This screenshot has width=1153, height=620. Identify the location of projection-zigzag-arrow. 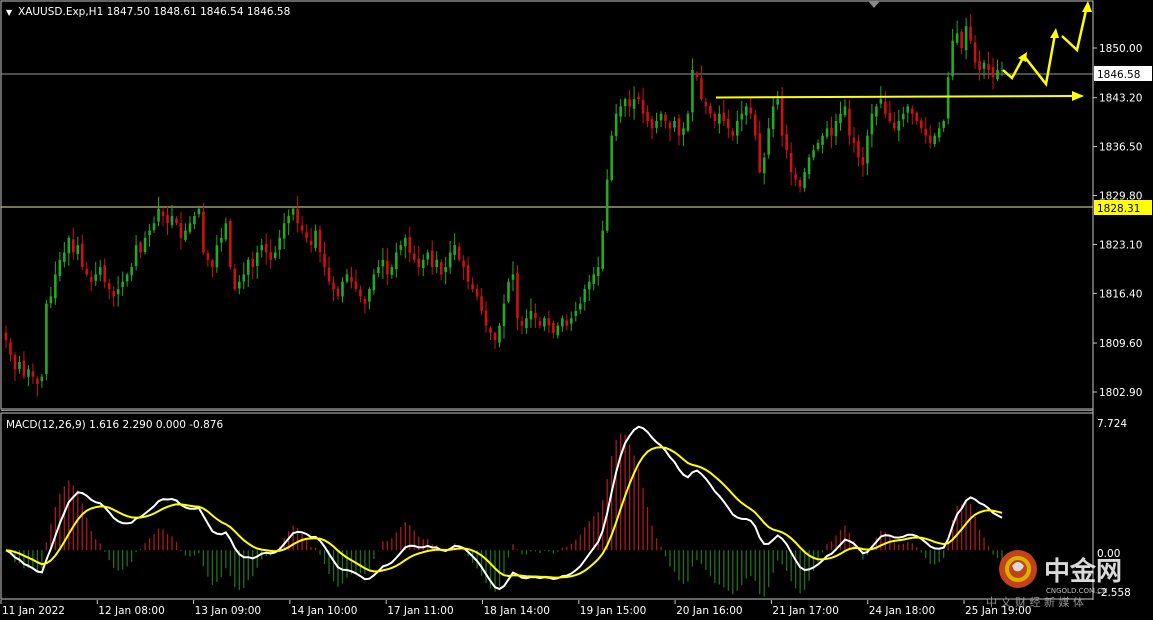
(1047, 44).